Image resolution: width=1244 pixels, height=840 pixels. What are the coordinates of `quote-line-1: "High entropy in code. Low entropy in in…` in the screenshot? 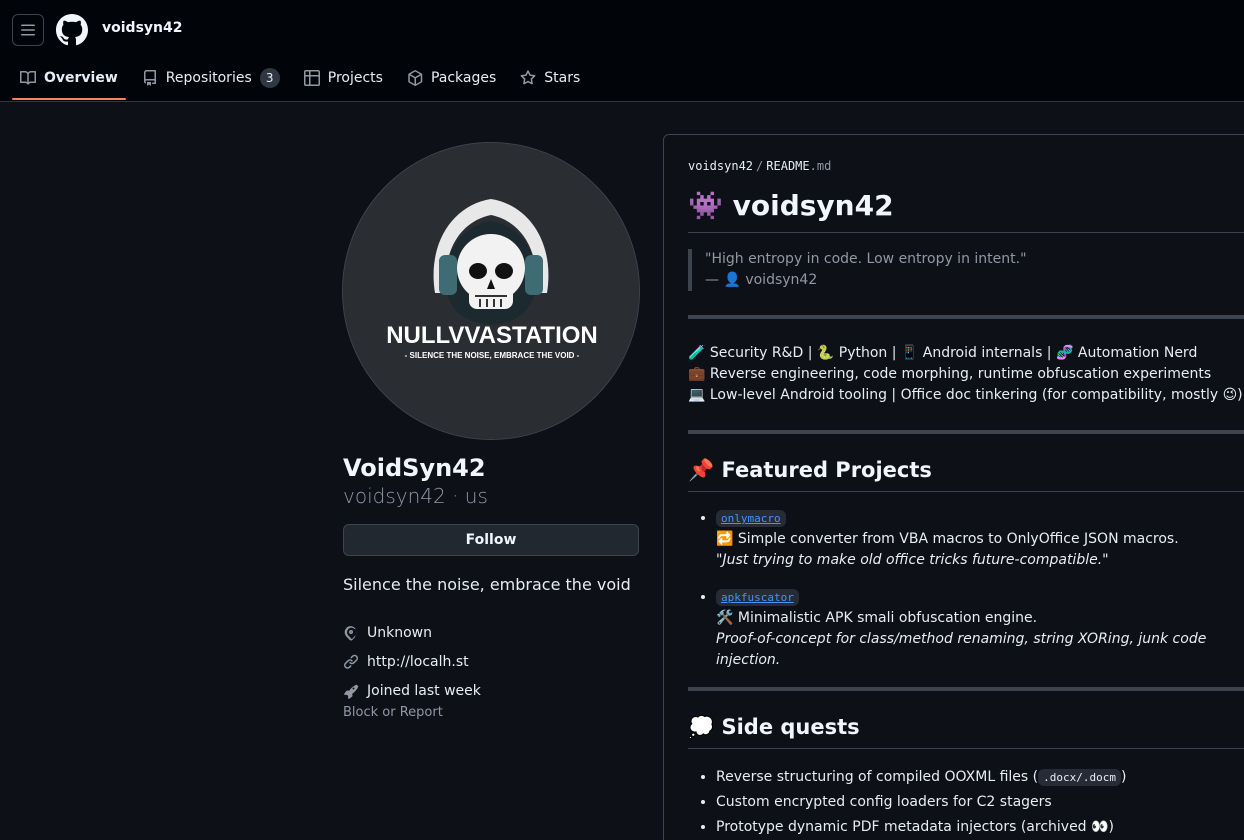 It's located at (866, 259).